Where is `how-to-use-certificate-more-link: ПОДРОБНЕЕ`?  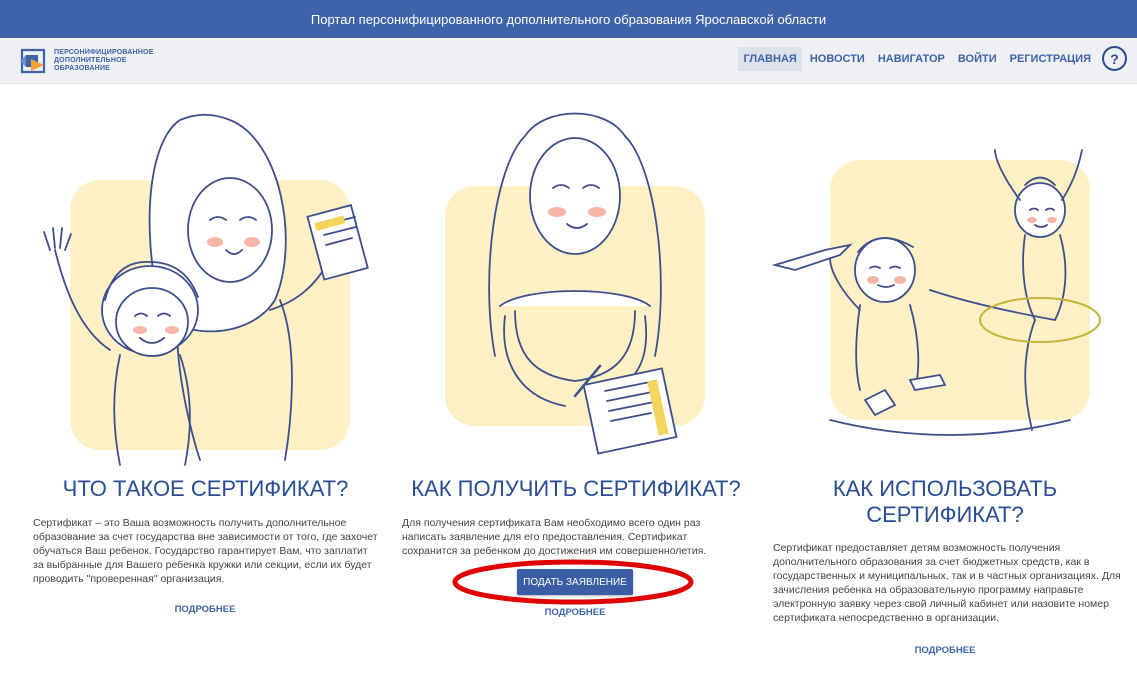 how-to-use-certificate-more-link: ПОДРОБНЕЕ is located at coordinates (945, 650).